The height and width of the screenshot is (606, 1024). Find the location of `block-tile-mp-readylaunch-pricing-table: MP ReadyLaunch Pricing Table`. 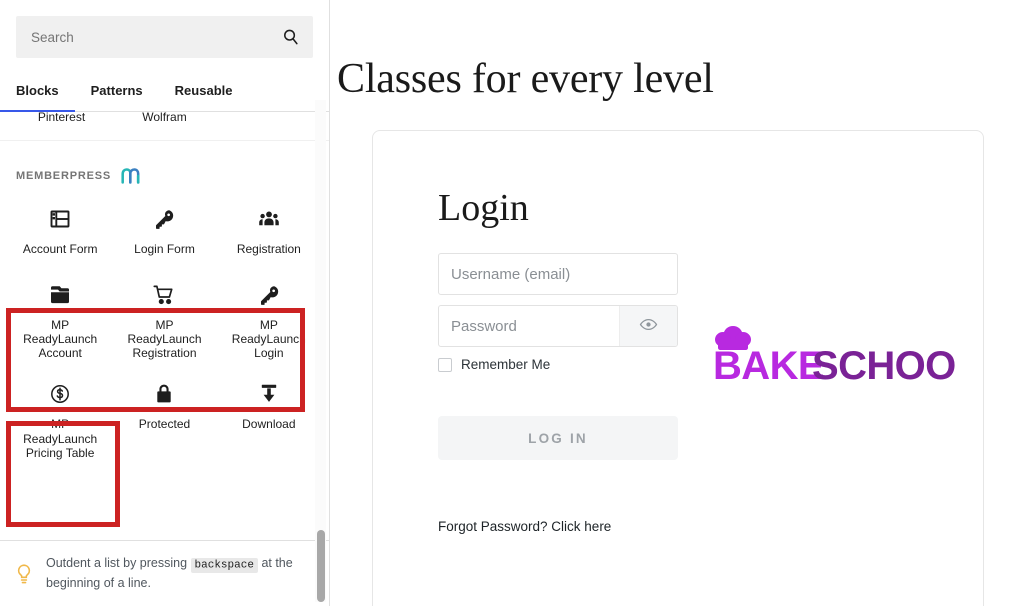

block-tile-mp-readylaunch-pricing-table: MP ReadyLaunch Pricing Table is located at coordinates (60, 419).